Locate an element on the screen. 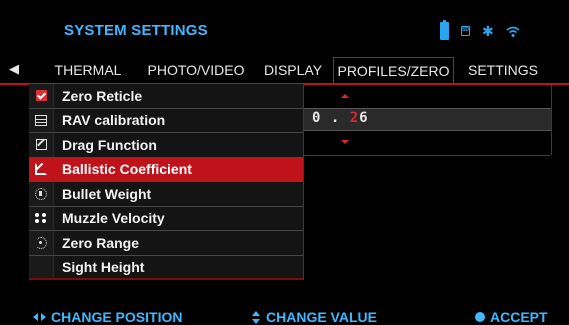  back-arrow-icon: ◀ is located at coordinates (16, 69).